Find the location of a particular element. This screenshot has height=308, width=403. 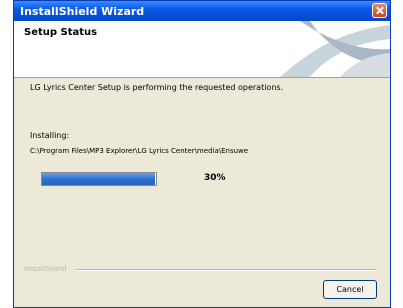

page-title: Setup Status is located at coordinates (61, 32).